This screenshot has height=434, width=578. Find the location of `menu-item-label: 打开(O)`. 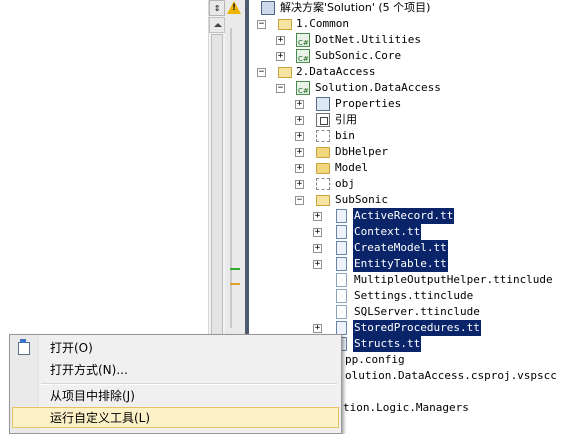

menu-item-label: 打开(O) is located at coordinates (71, 348).